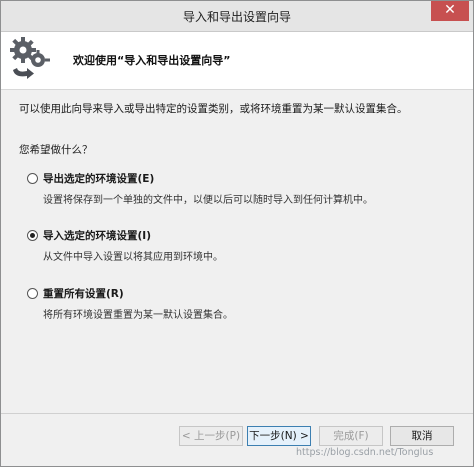  What do you see at coordinates (56, 150) in the screenshot?
I see `question-label: 您希望做什么？` at bounding box center [56, 150].